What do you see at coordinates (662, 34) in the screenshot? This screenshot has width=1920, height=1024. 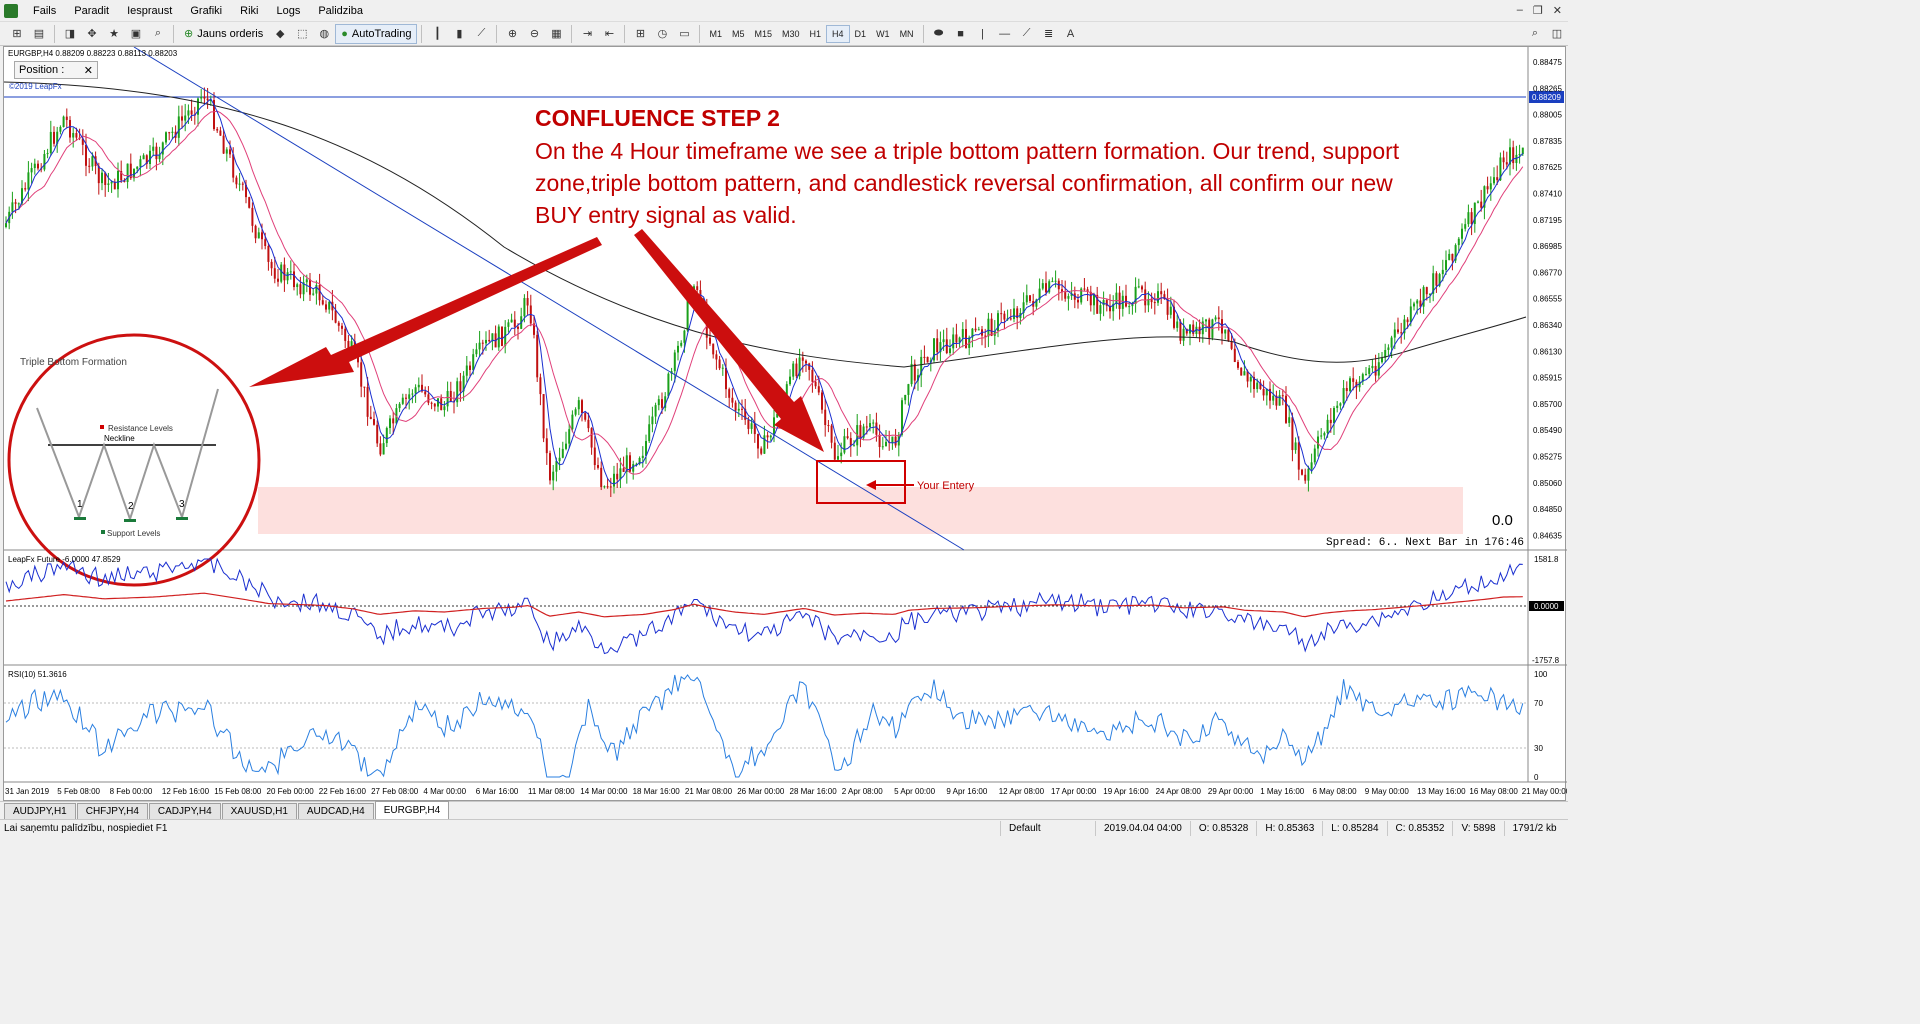 I see `periods-icon: ◷` at bounding box center [662, 34].